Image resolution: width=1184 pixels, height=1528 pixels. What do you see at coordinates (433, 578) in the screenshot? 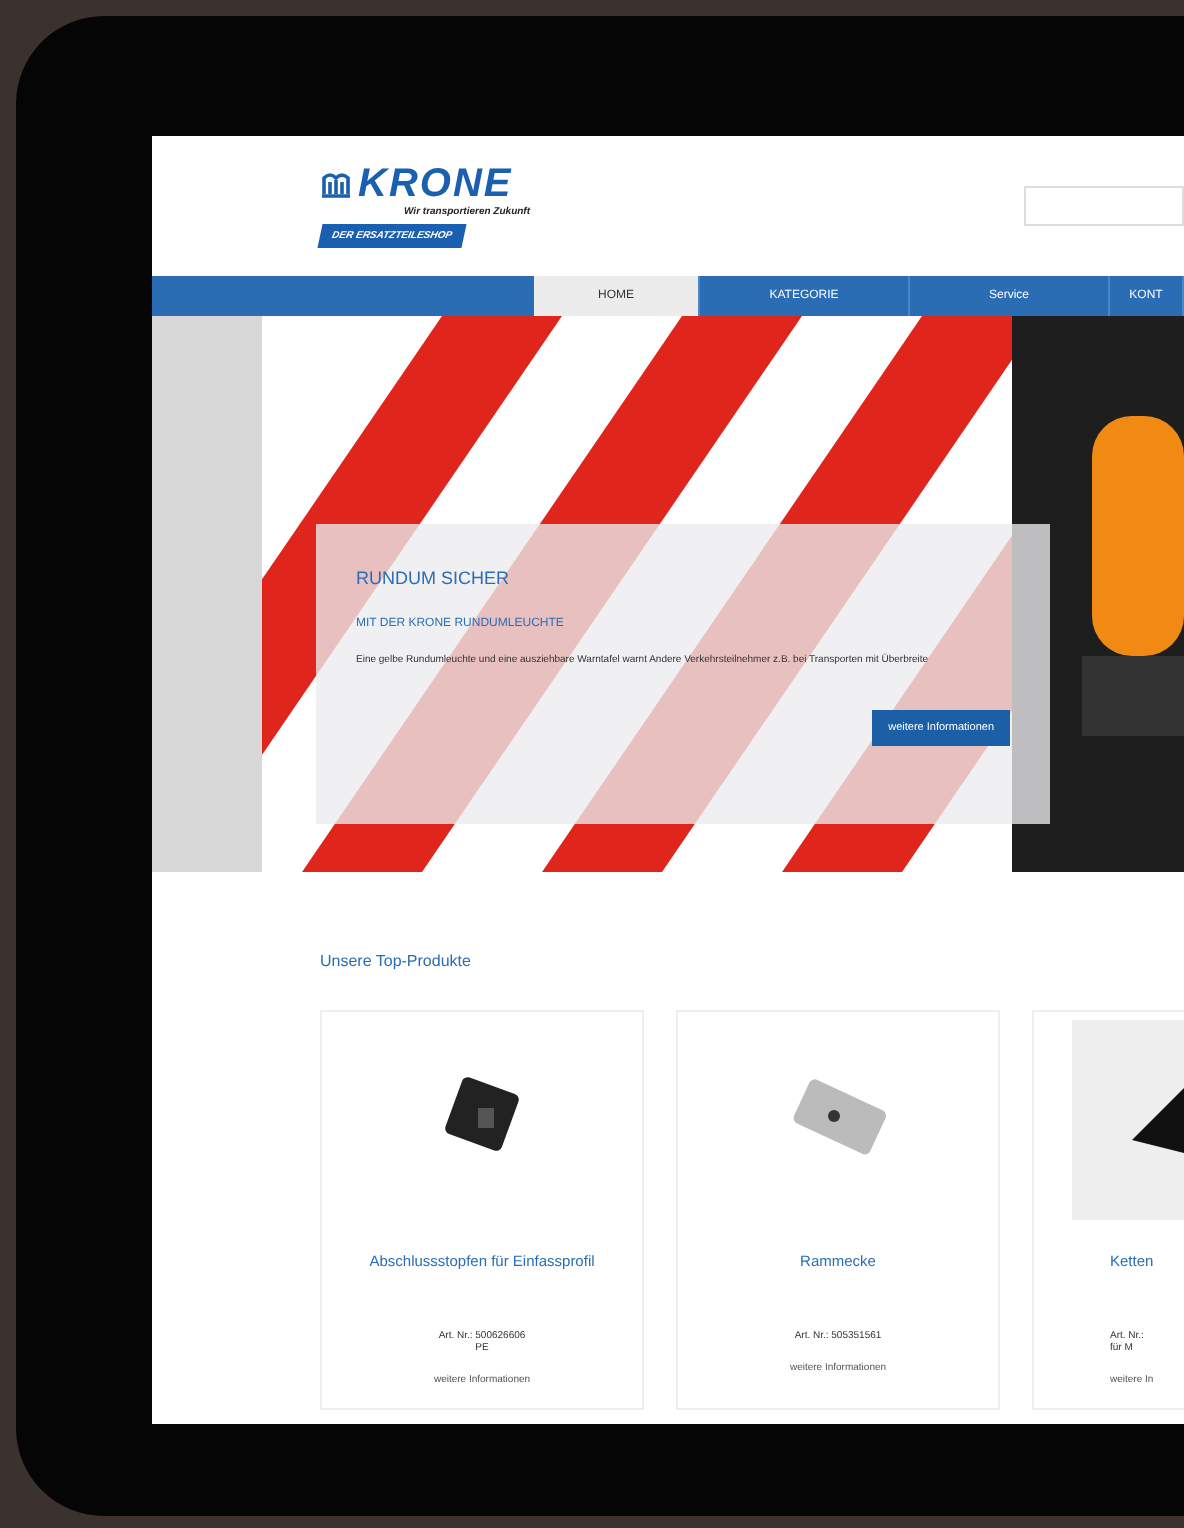
I see `hero-title: RUNDUM SICHER` at bounding box center [433, 578].